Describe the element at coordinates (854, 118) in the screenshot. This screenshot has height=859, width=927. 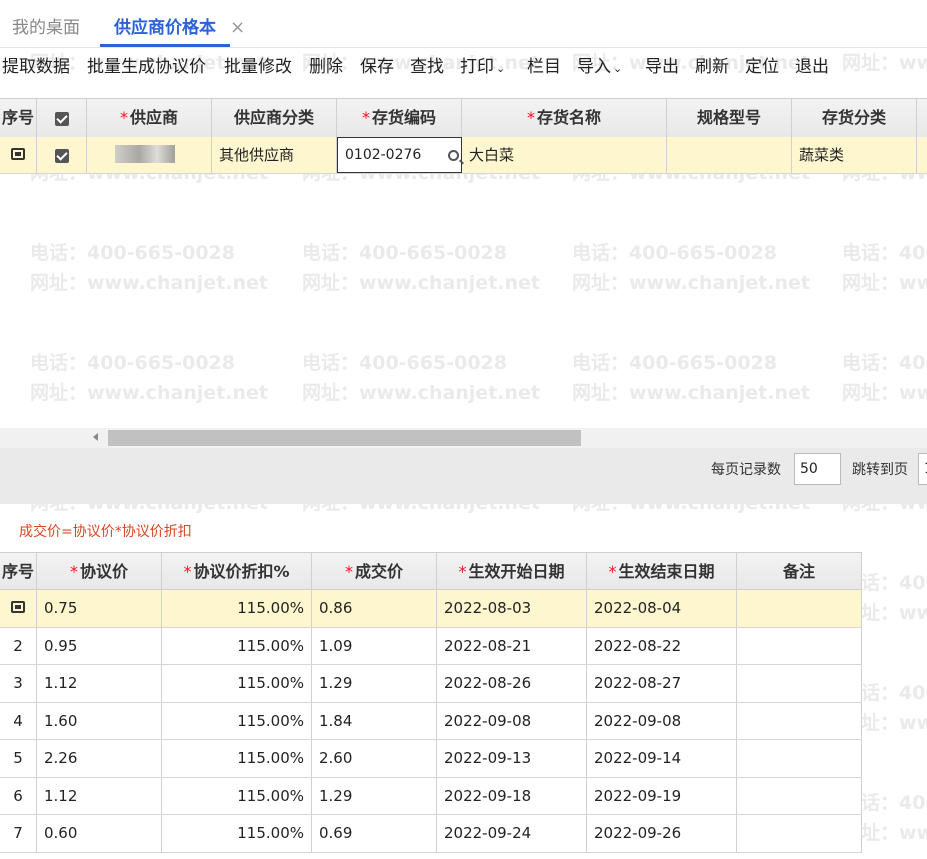
I see `col-header-inventory-category: 存货分类` at that location.